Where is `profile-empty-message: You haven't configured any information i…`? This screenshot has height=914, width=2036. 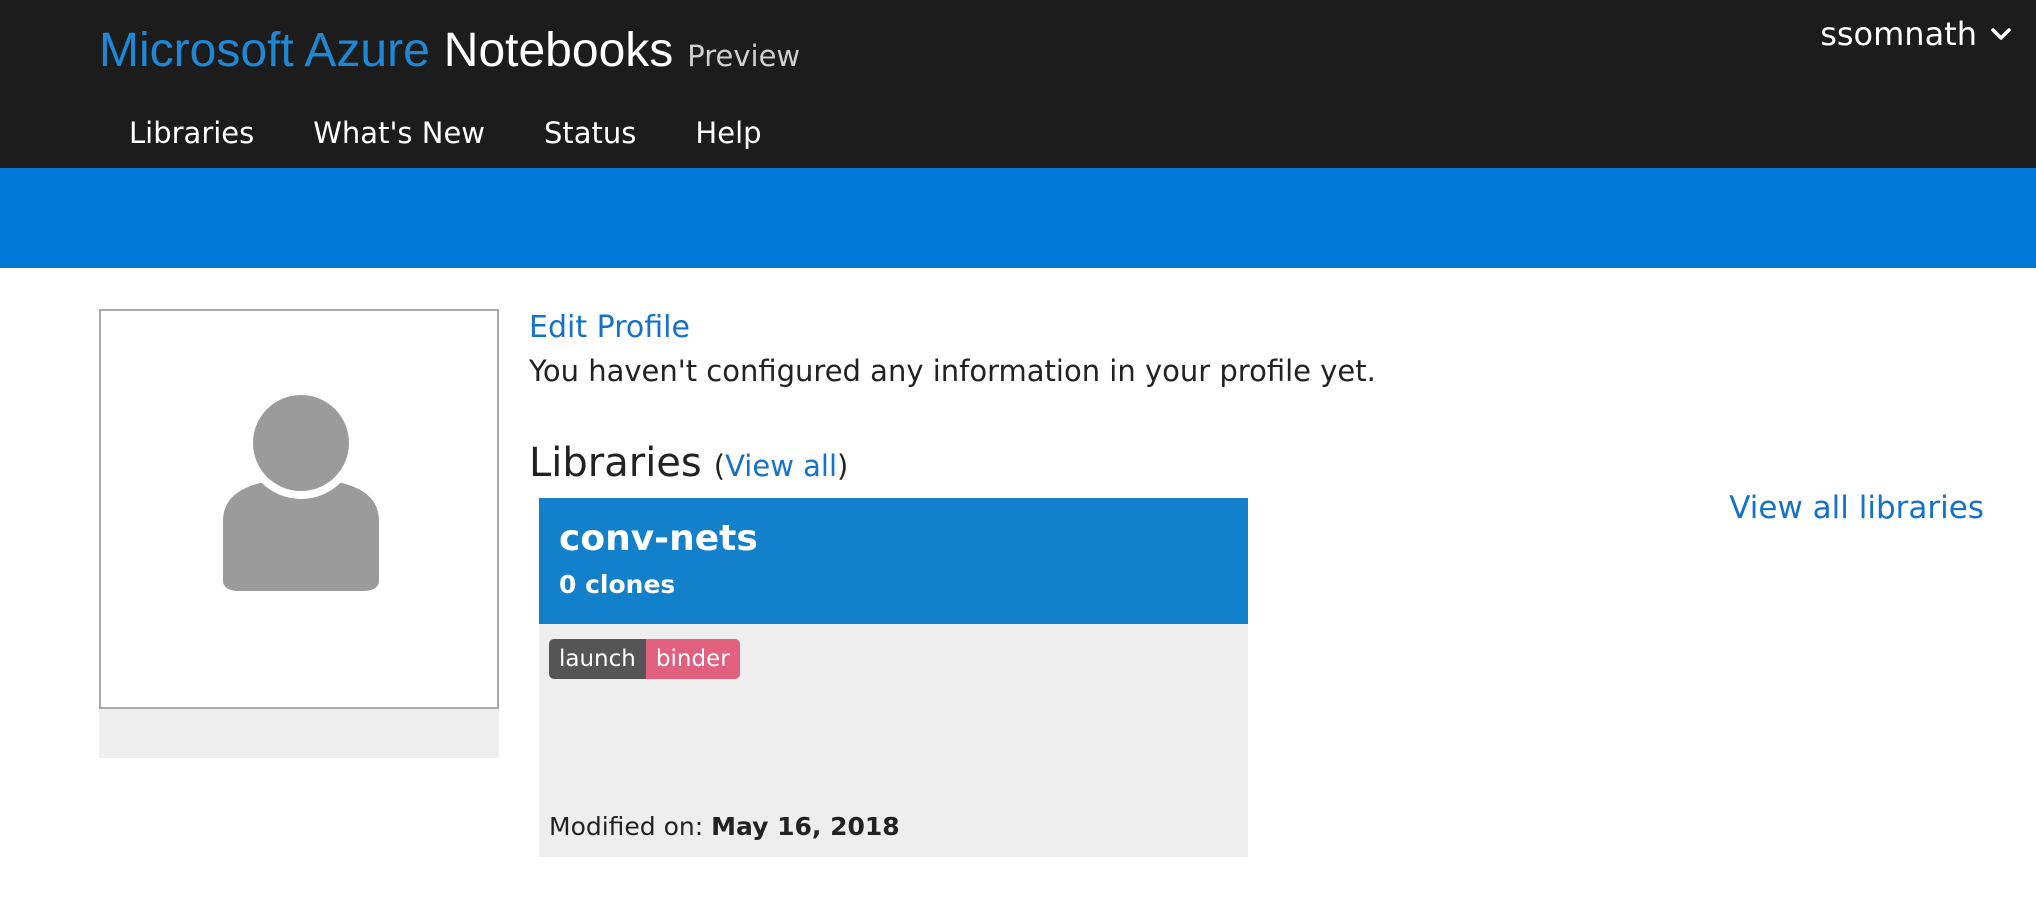
profile-empty-message: You haven't configured any information i… is located at coordinates (952, 371).